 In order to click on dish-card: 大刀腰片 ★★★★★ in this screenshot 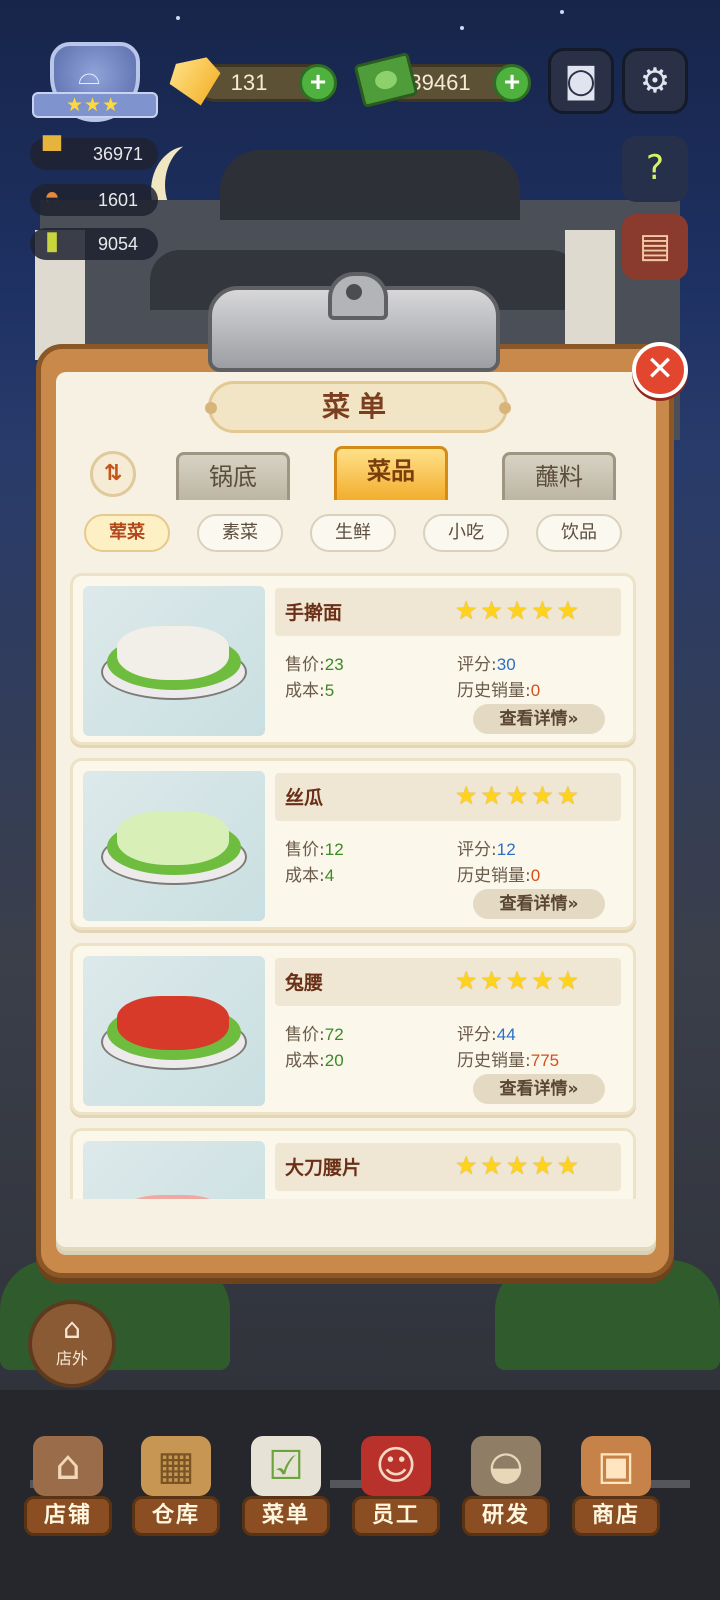, I will do `click(353, 1163)`.